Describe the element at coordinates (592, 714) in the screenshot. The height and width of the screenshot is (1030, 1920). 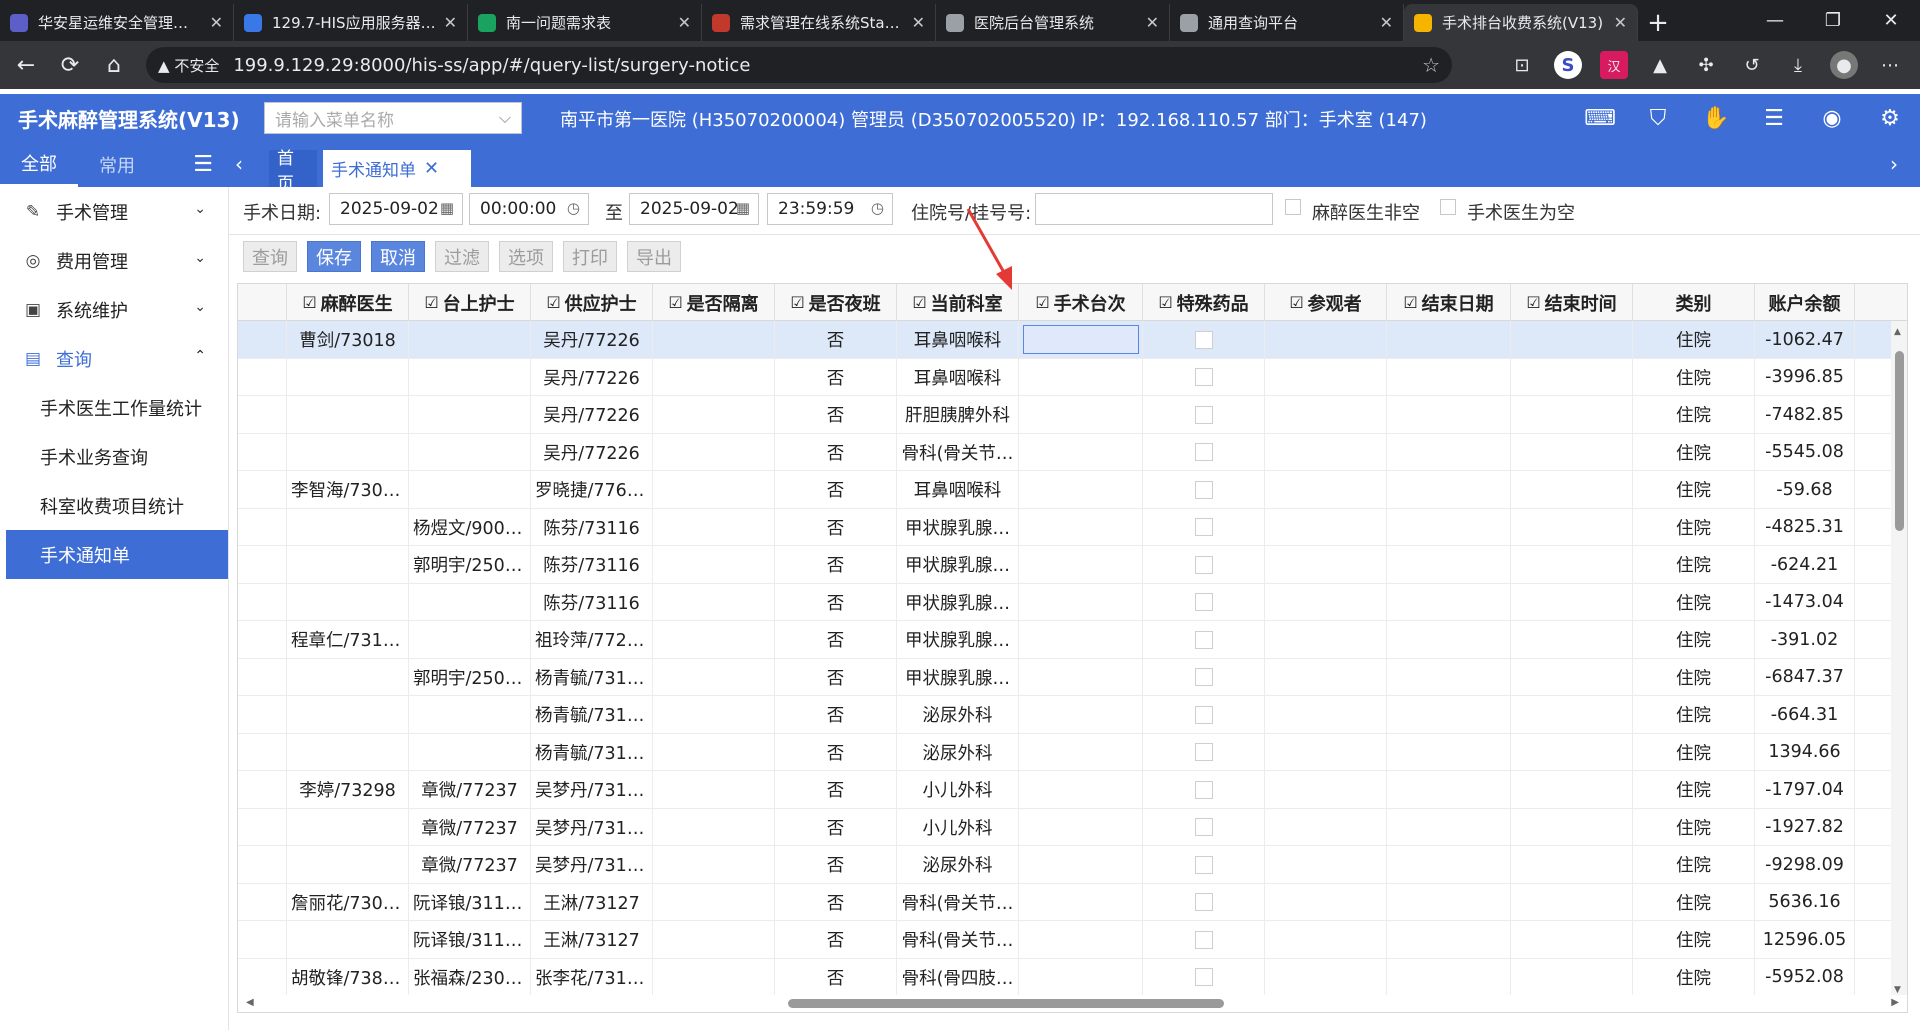
I see `table-cell: 杨青毓/73122` at that location.